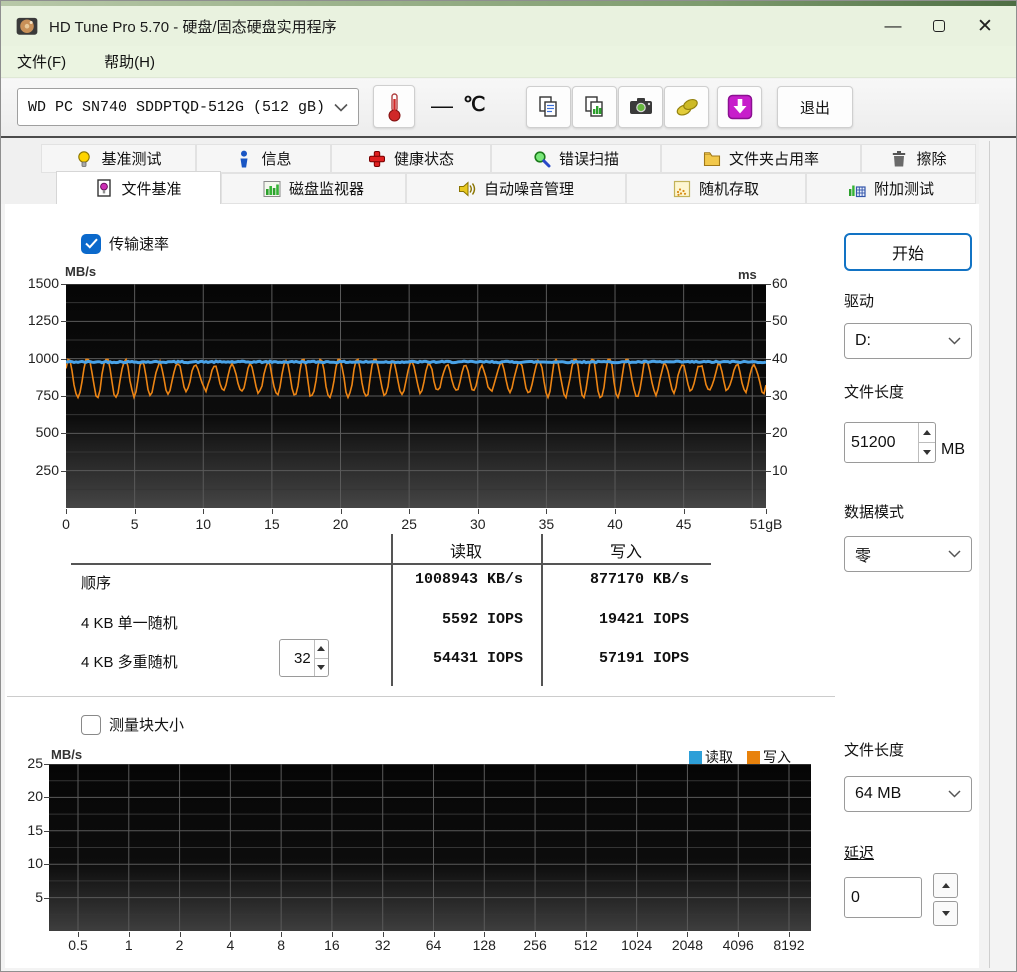  I want to click on window-controls: — ✕, so click(939, 26).